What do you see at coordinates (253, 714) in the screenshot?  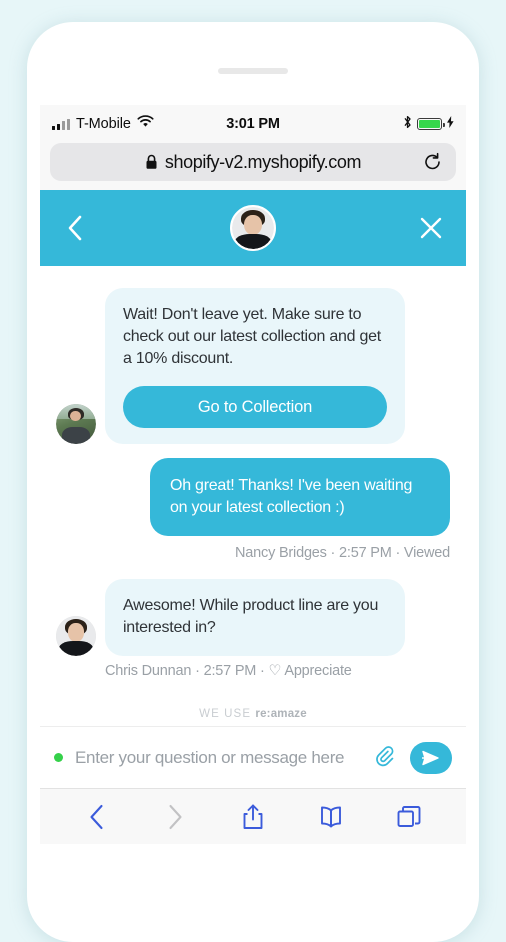 I see `powered-by-branding: WE USE re:amaze` at bounding box center [253, 714].